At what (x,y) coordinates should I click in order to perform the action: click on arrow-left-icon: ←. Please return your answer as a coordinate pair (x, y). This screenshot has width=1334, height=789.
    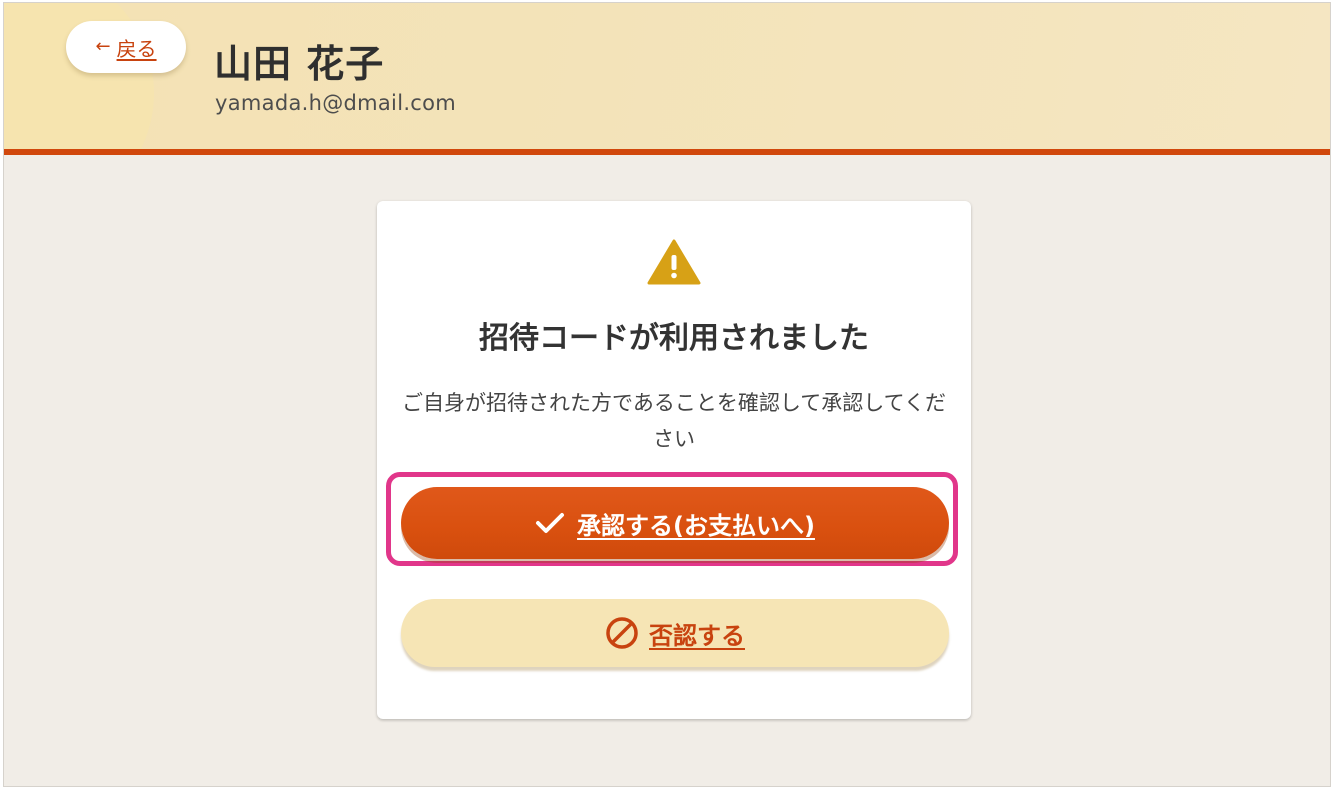
    Looking at the image, I should click on (103, 46).